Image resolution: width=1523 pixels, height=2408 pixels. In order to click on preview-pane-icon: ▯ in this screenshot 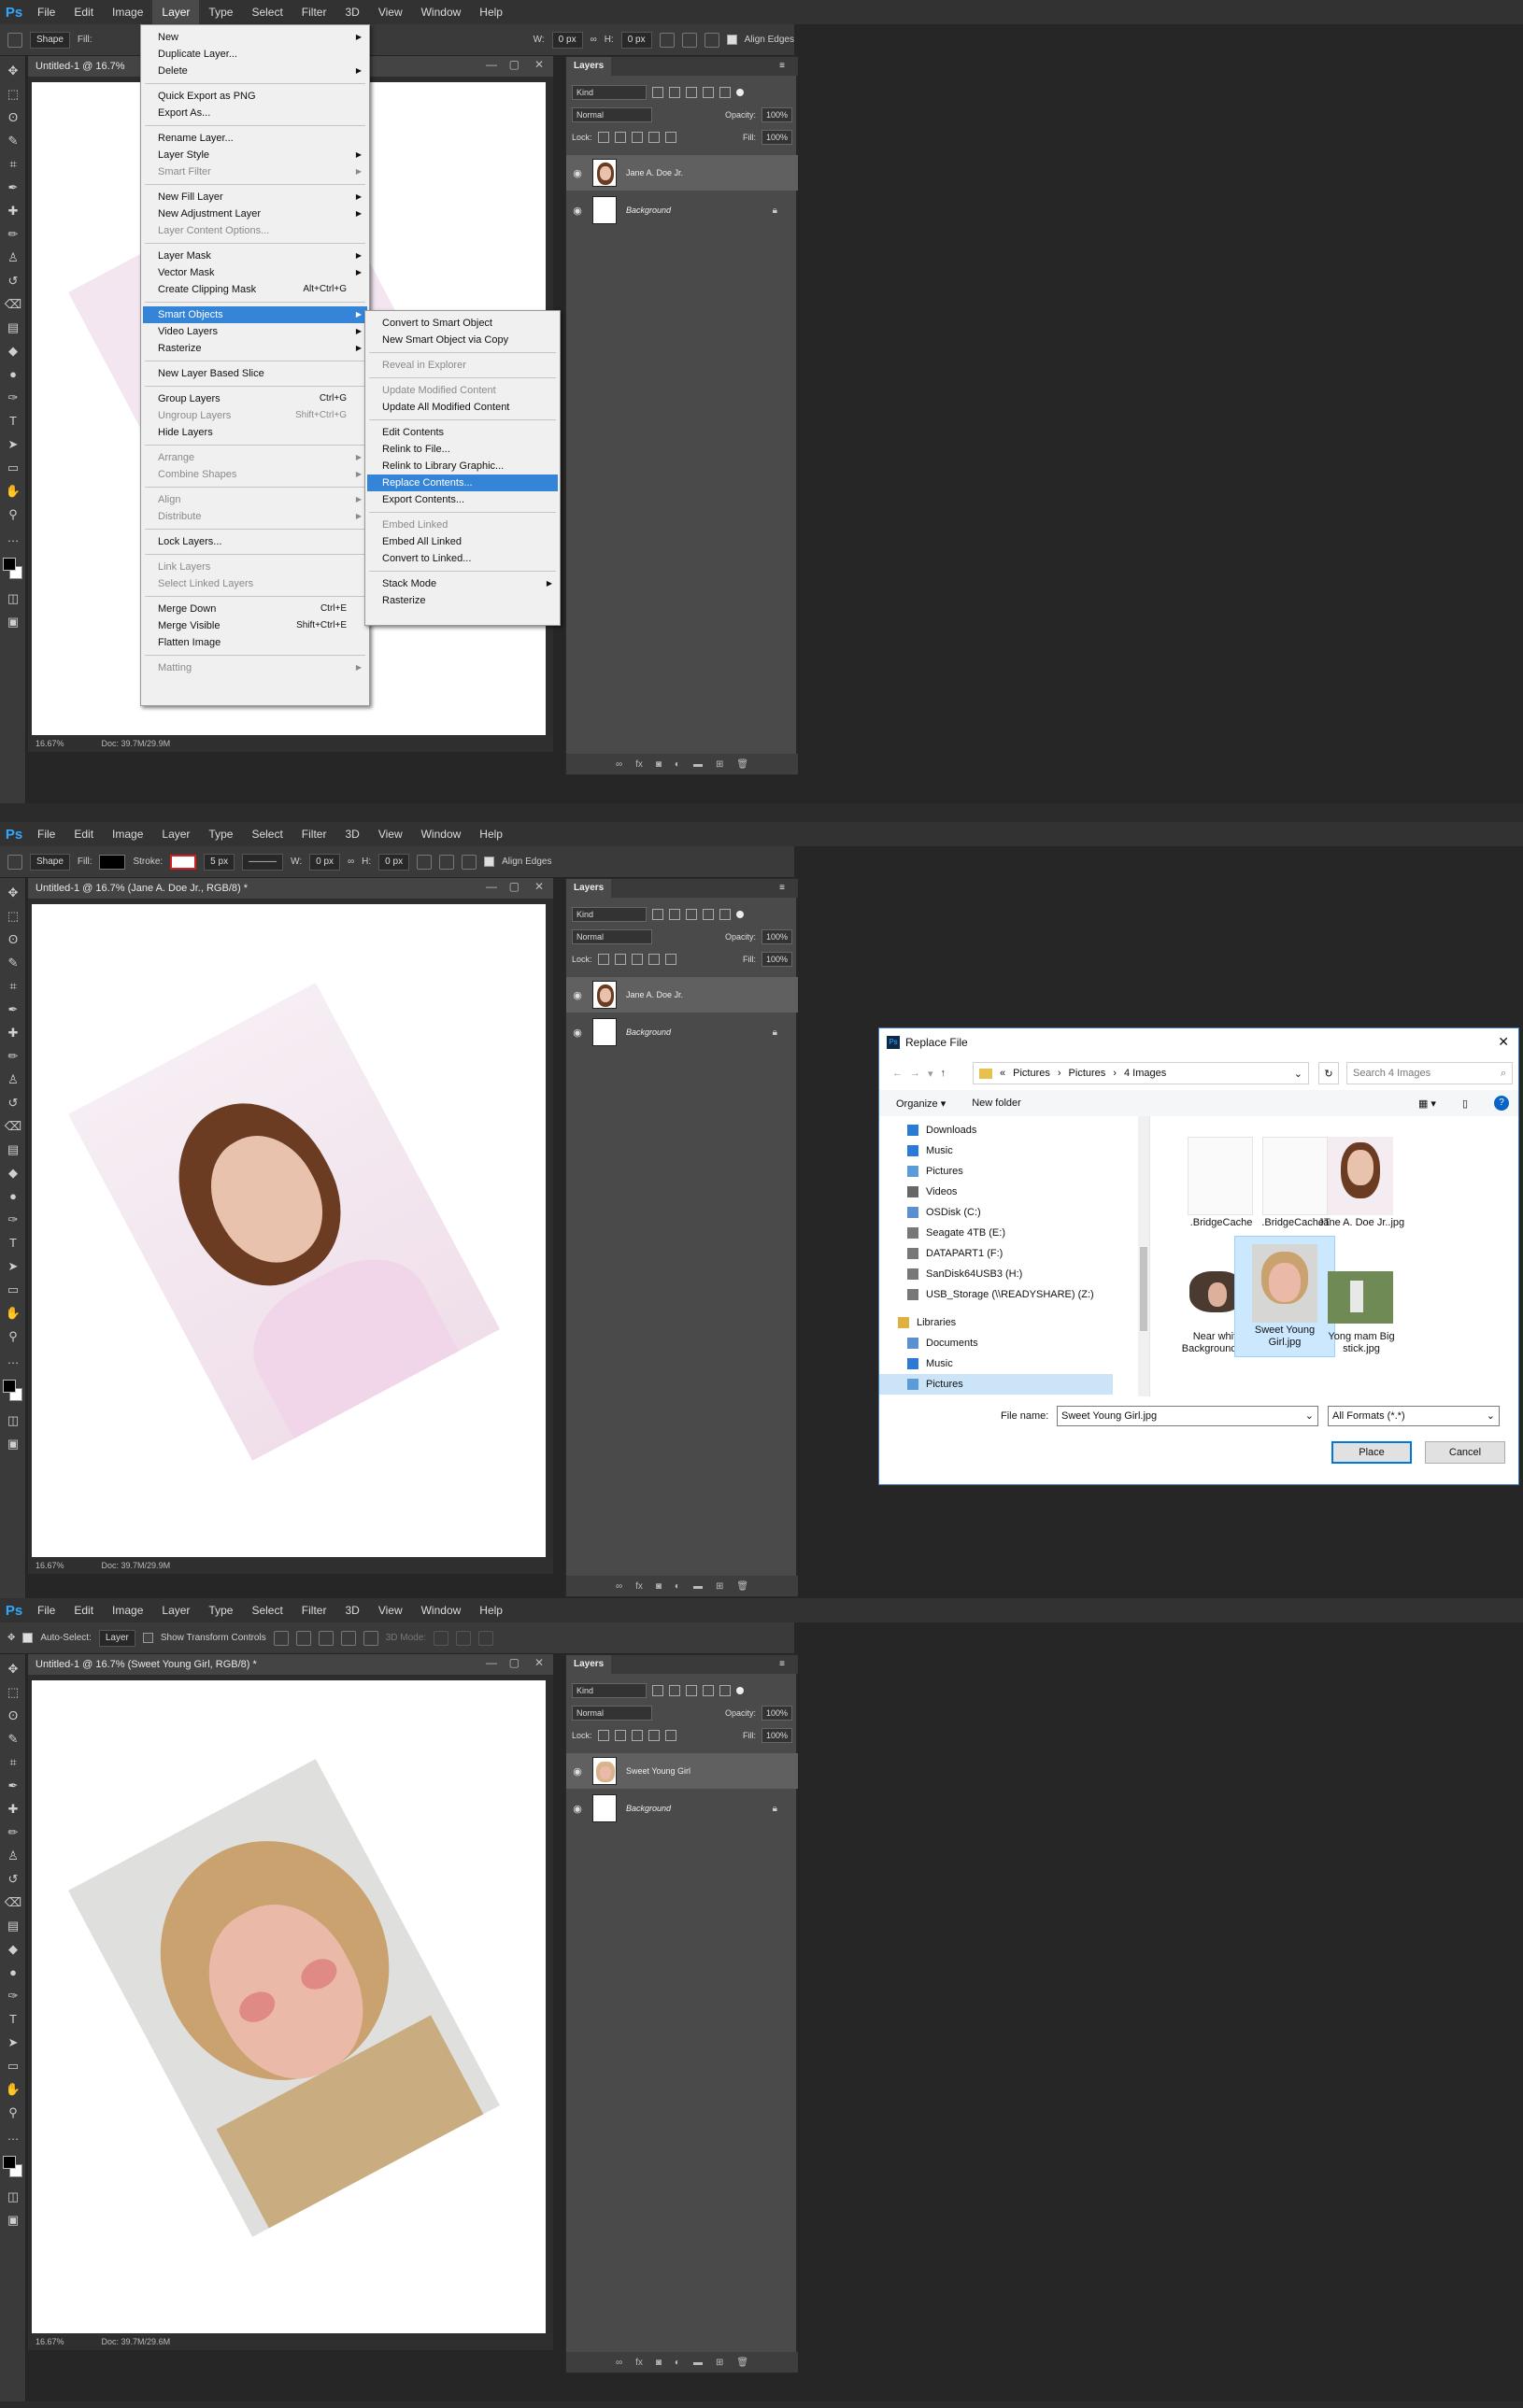, I will do `click(1465, 1104)`.